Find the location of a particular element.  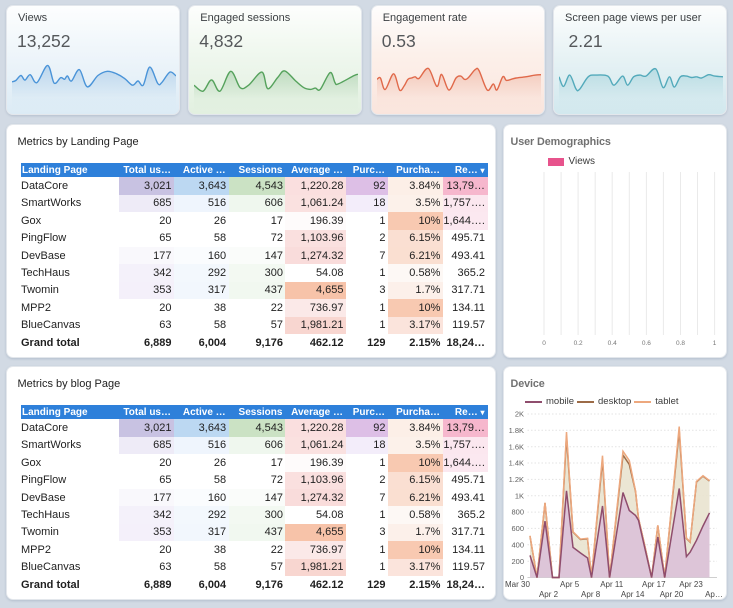

svg-text: 1 is located at coordinates (715, 343).